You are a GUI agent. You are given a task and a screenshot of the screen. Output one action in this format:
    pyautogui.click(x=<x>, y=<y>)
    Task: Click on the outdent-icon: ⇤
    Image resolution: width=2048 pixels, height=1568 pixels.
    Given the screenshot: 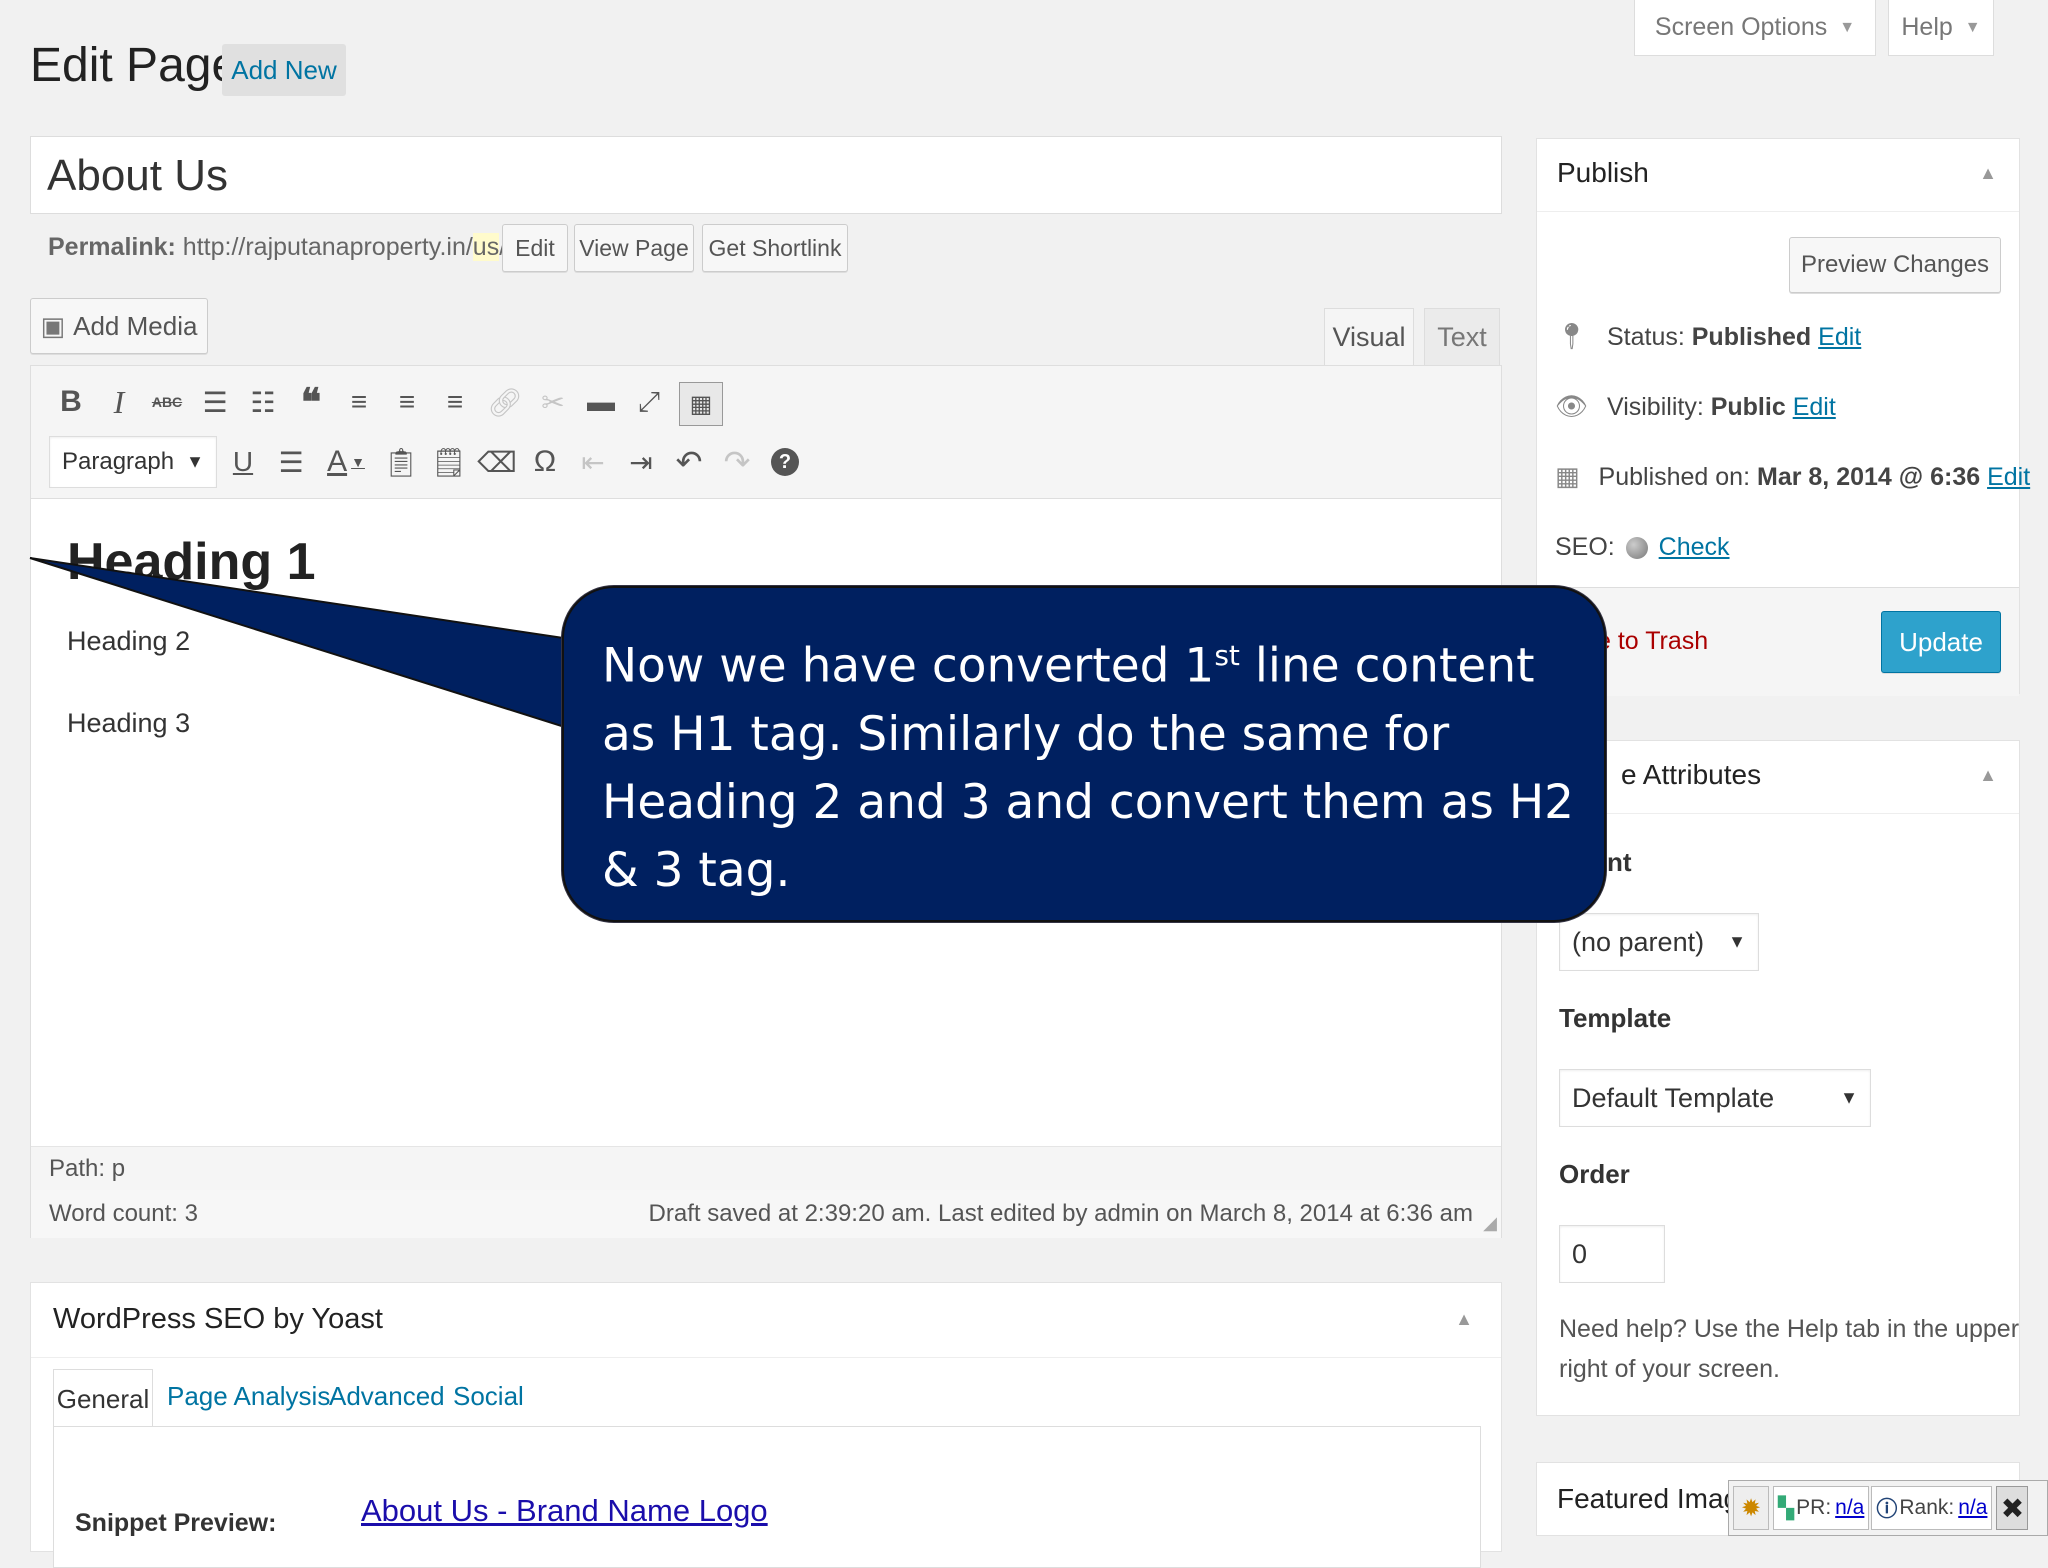 What is the action you would take?
    pyautogui.click(x=593, y=462)
    